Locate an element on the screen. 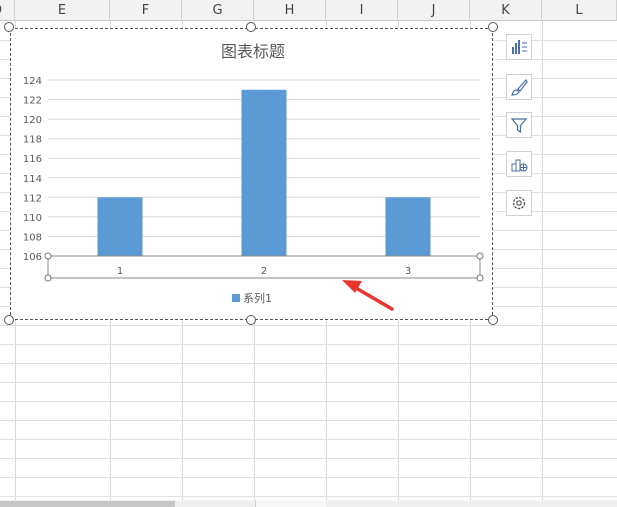 This screenshot has height=507, width=617. annotation-arrow-icon is located at coordinates (368, 295).